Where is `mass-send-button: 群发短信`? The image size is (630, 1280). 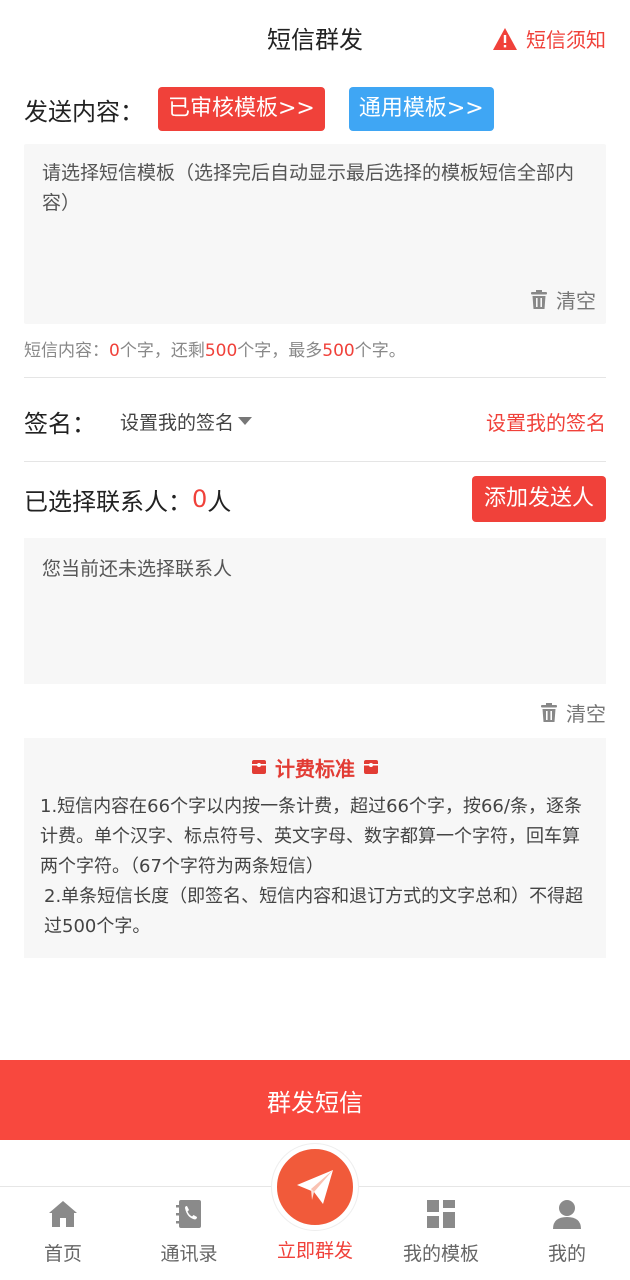 mass-send-button: 群发短信 is located at coordinates (315, 1100).